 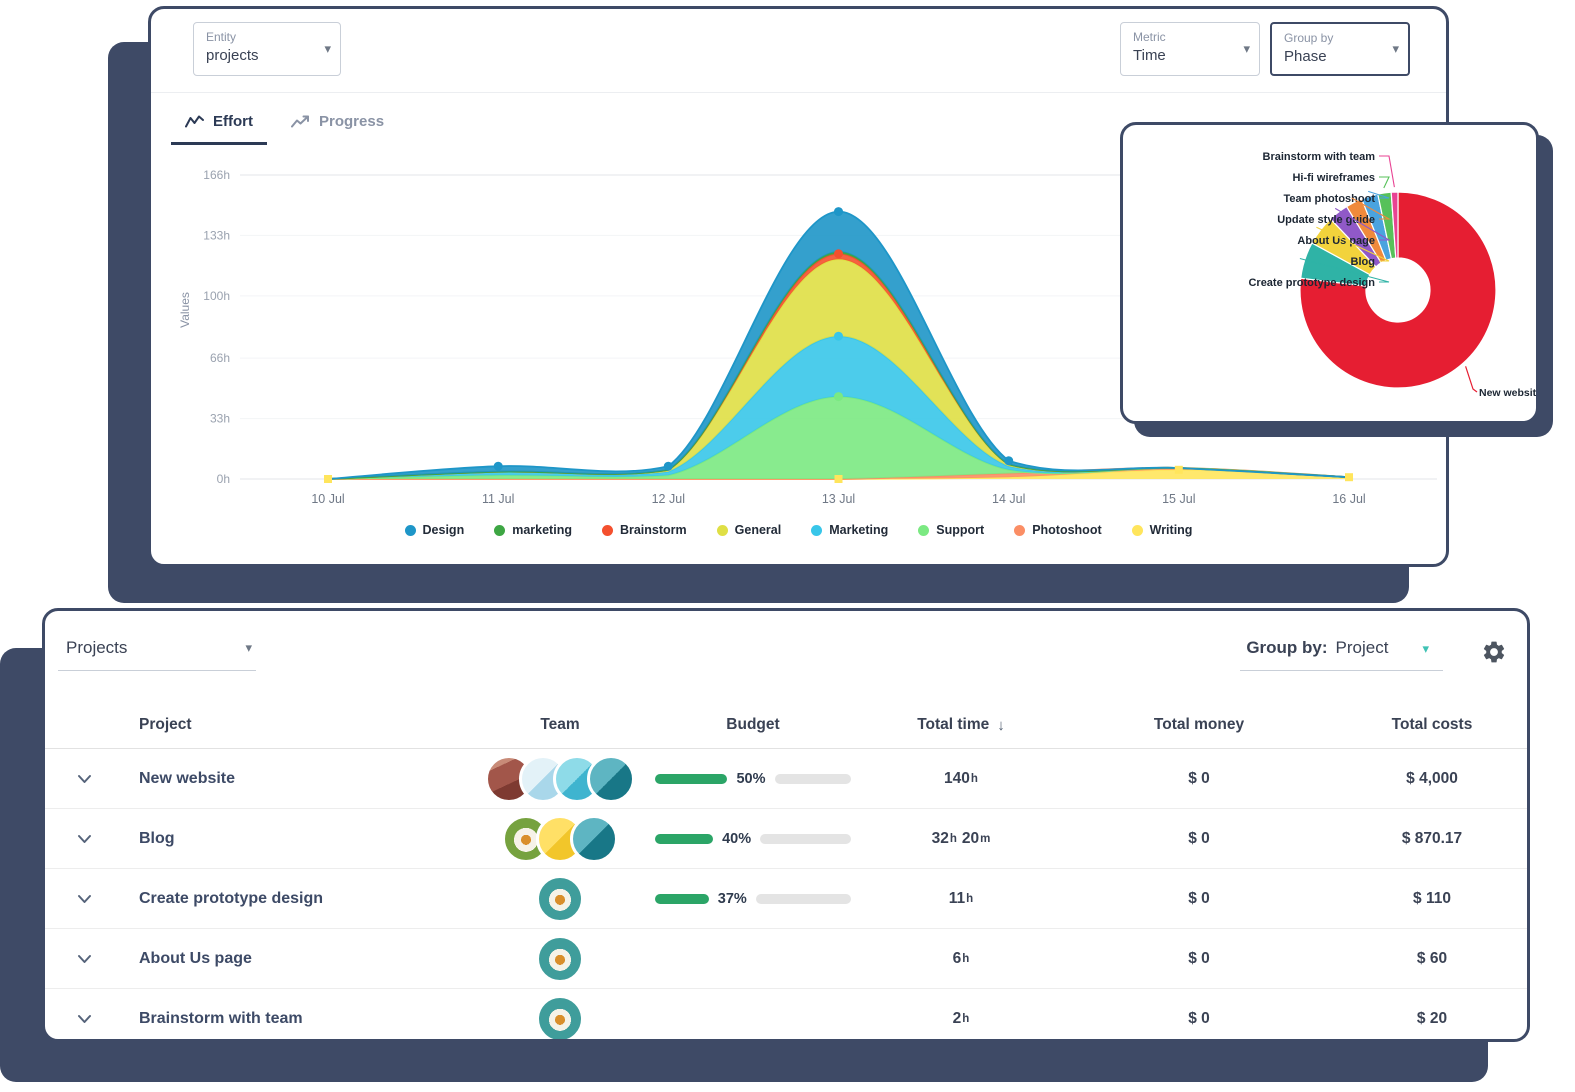 I want to click on time-value: 20, so click(x=970, y=838).